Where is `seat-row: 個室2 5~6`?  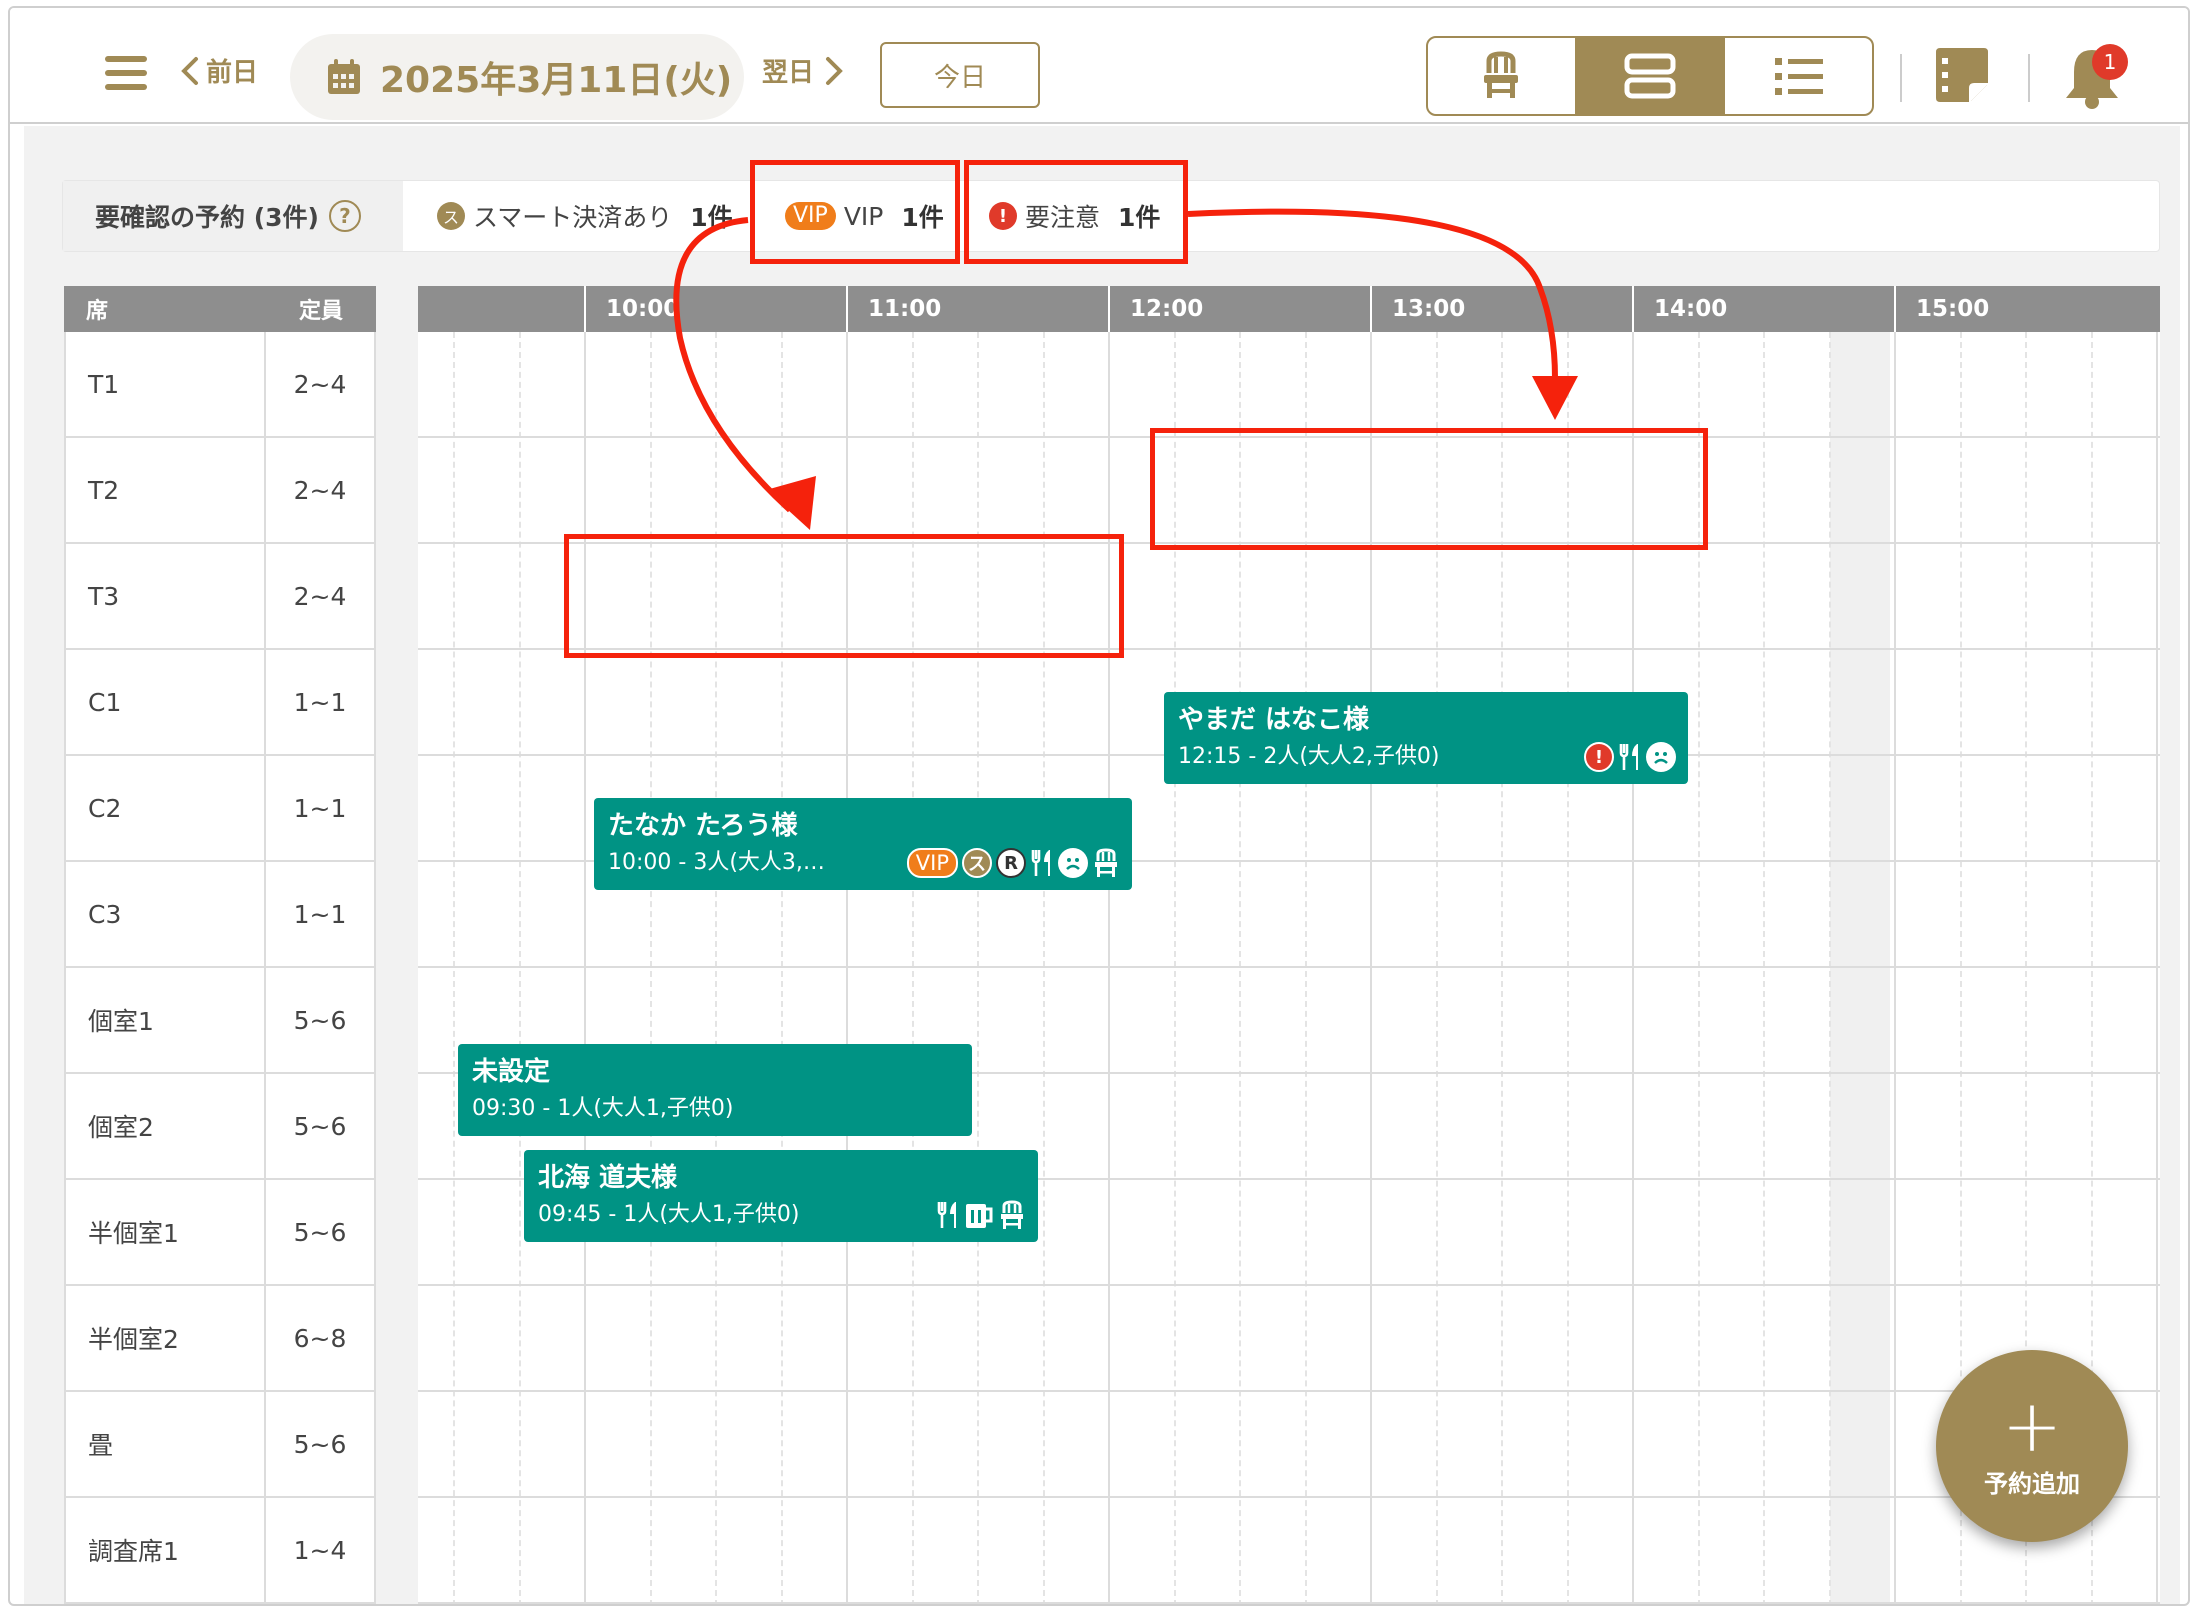 seat-row: 個室2 5~6 is located at coordinates (220, 1127).